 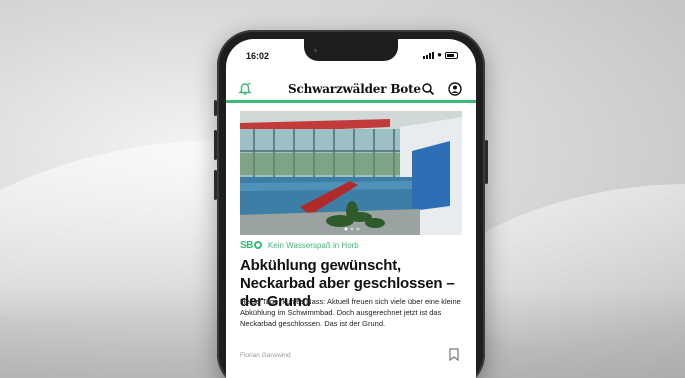 I want to click on article-kicker: SB Kein Wasserspaß in Horb, so click(x=299, y=245).